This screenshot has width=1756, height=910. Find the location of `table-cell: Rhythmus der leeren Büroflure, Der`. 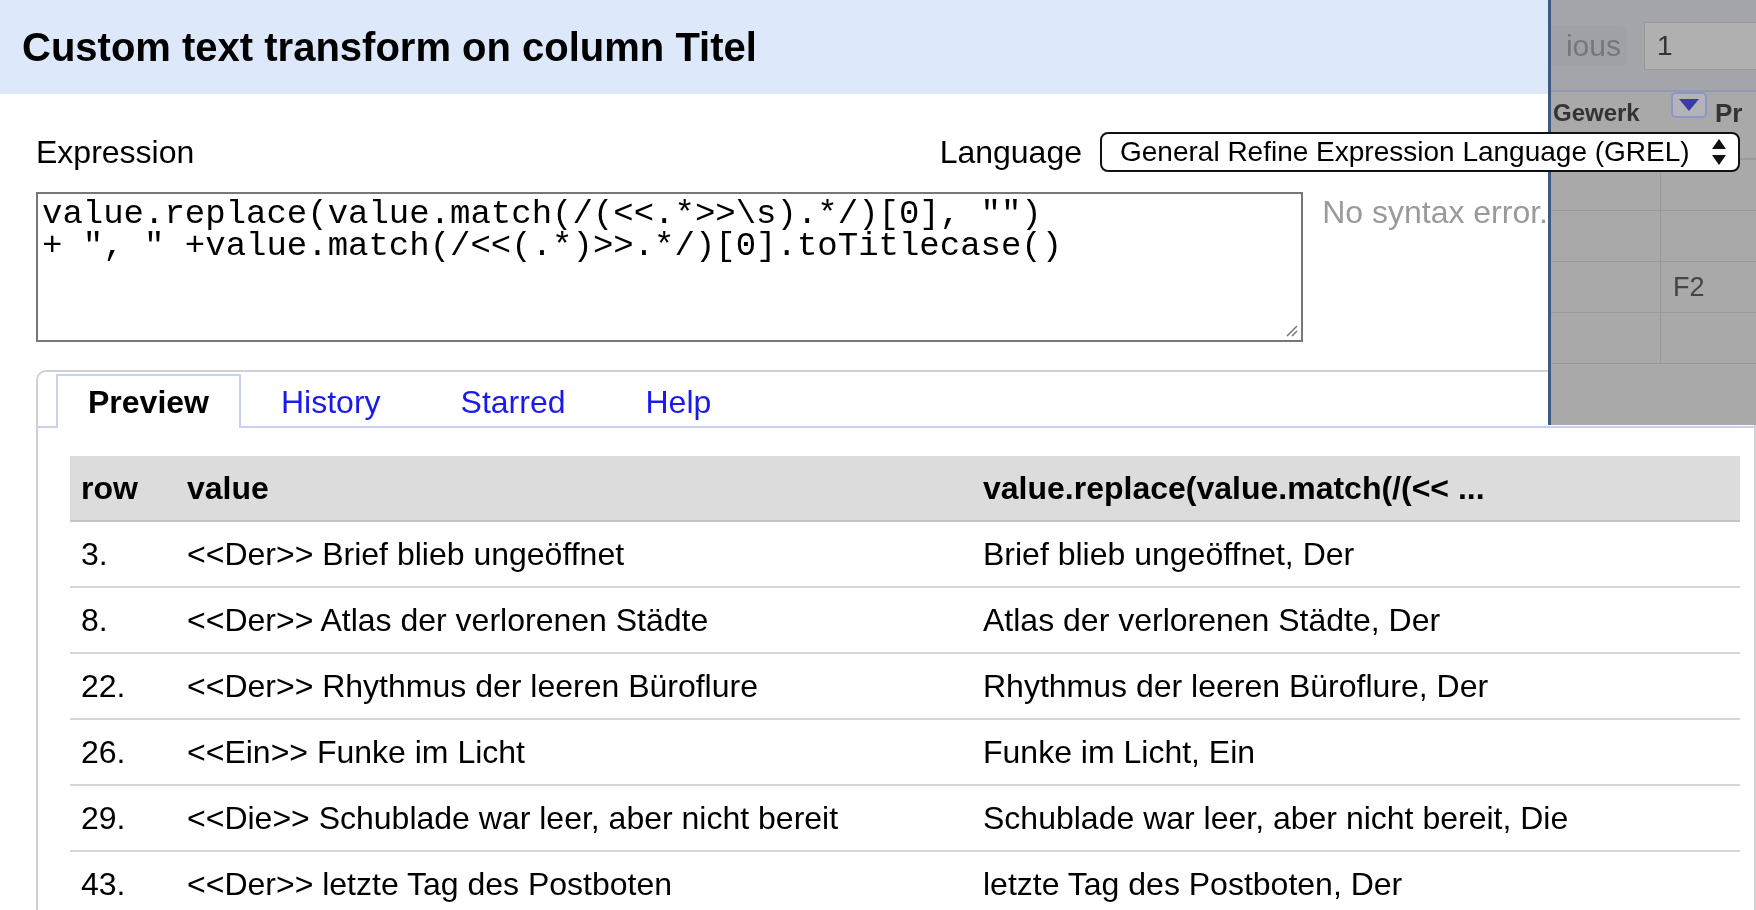

table-cell: Rhythmus der leeren Büroflure, Der is located at coordinates (1356, 686).